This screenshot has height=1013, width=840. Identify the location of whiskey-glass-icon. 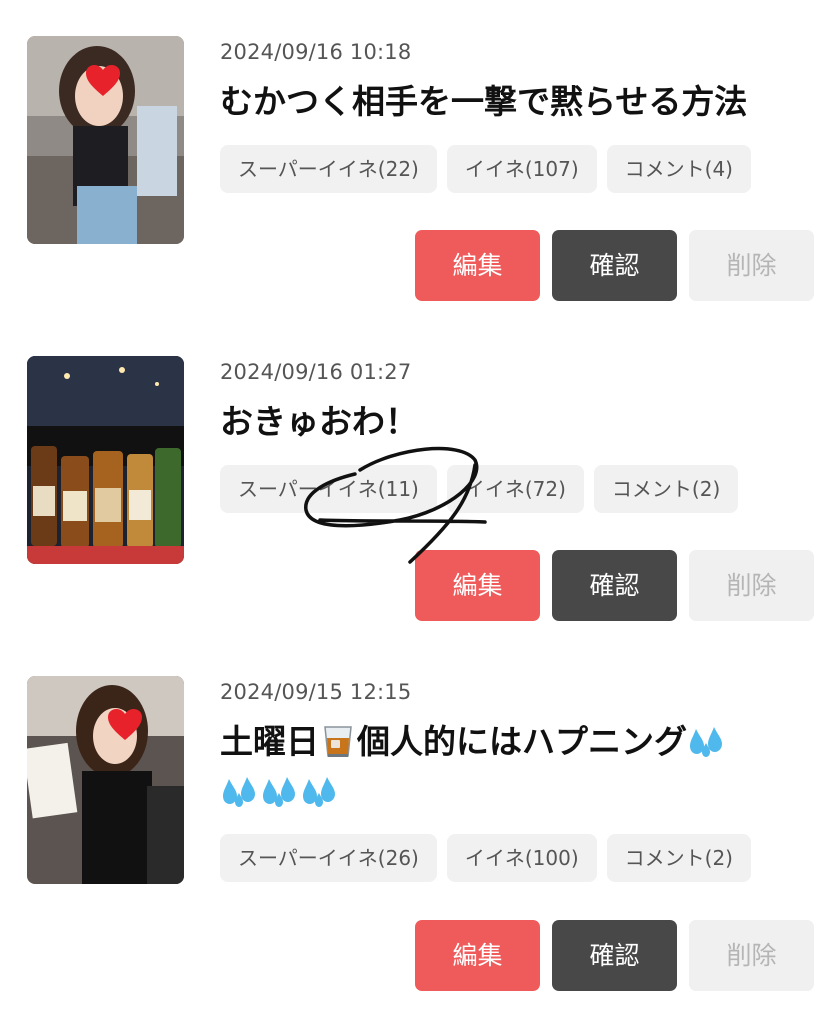
(338, 746).